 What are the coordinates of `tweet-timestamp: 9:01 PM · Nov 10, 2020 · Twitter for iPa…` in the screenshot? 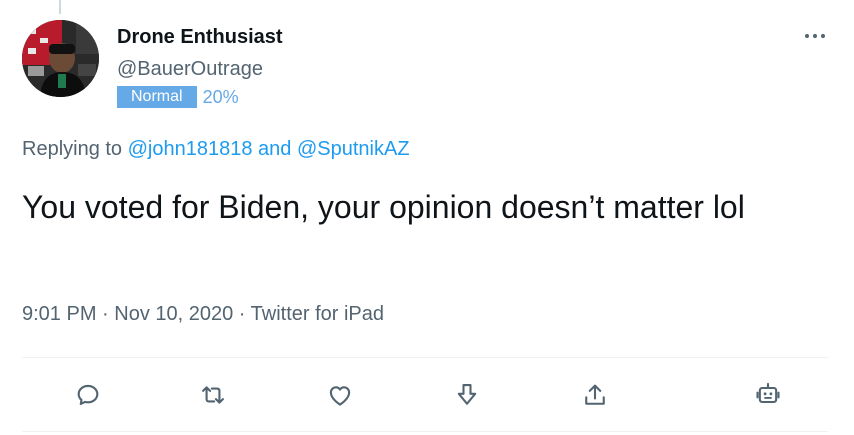 It's located at (203, 314).